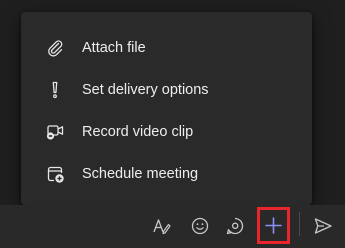  I want to click on menu-item-set-delivery-options: Set delivery options, so click(166, 90).